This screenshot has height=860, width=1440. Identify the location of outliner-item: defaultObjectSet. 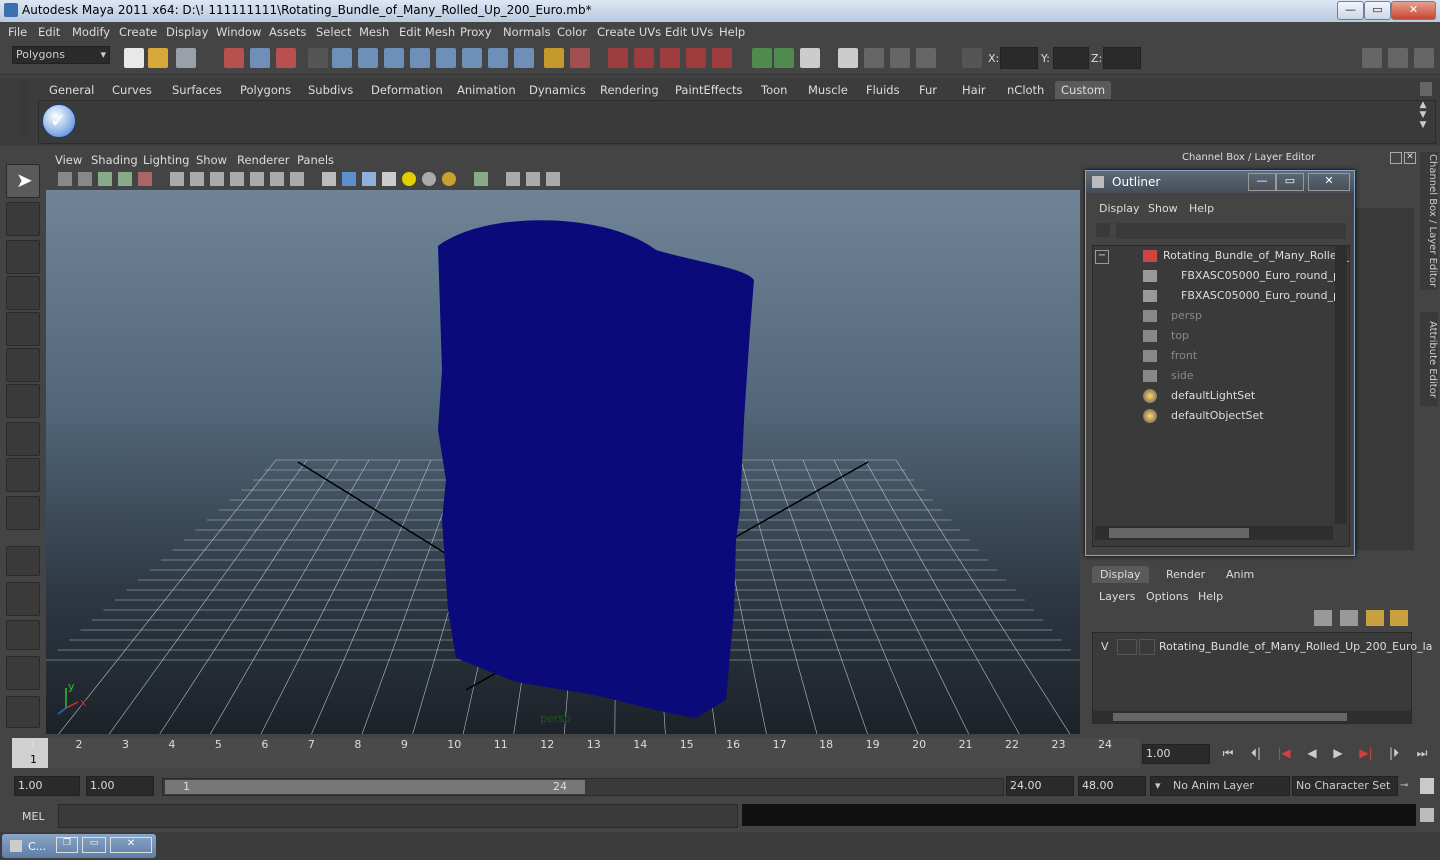
(1203, 416).